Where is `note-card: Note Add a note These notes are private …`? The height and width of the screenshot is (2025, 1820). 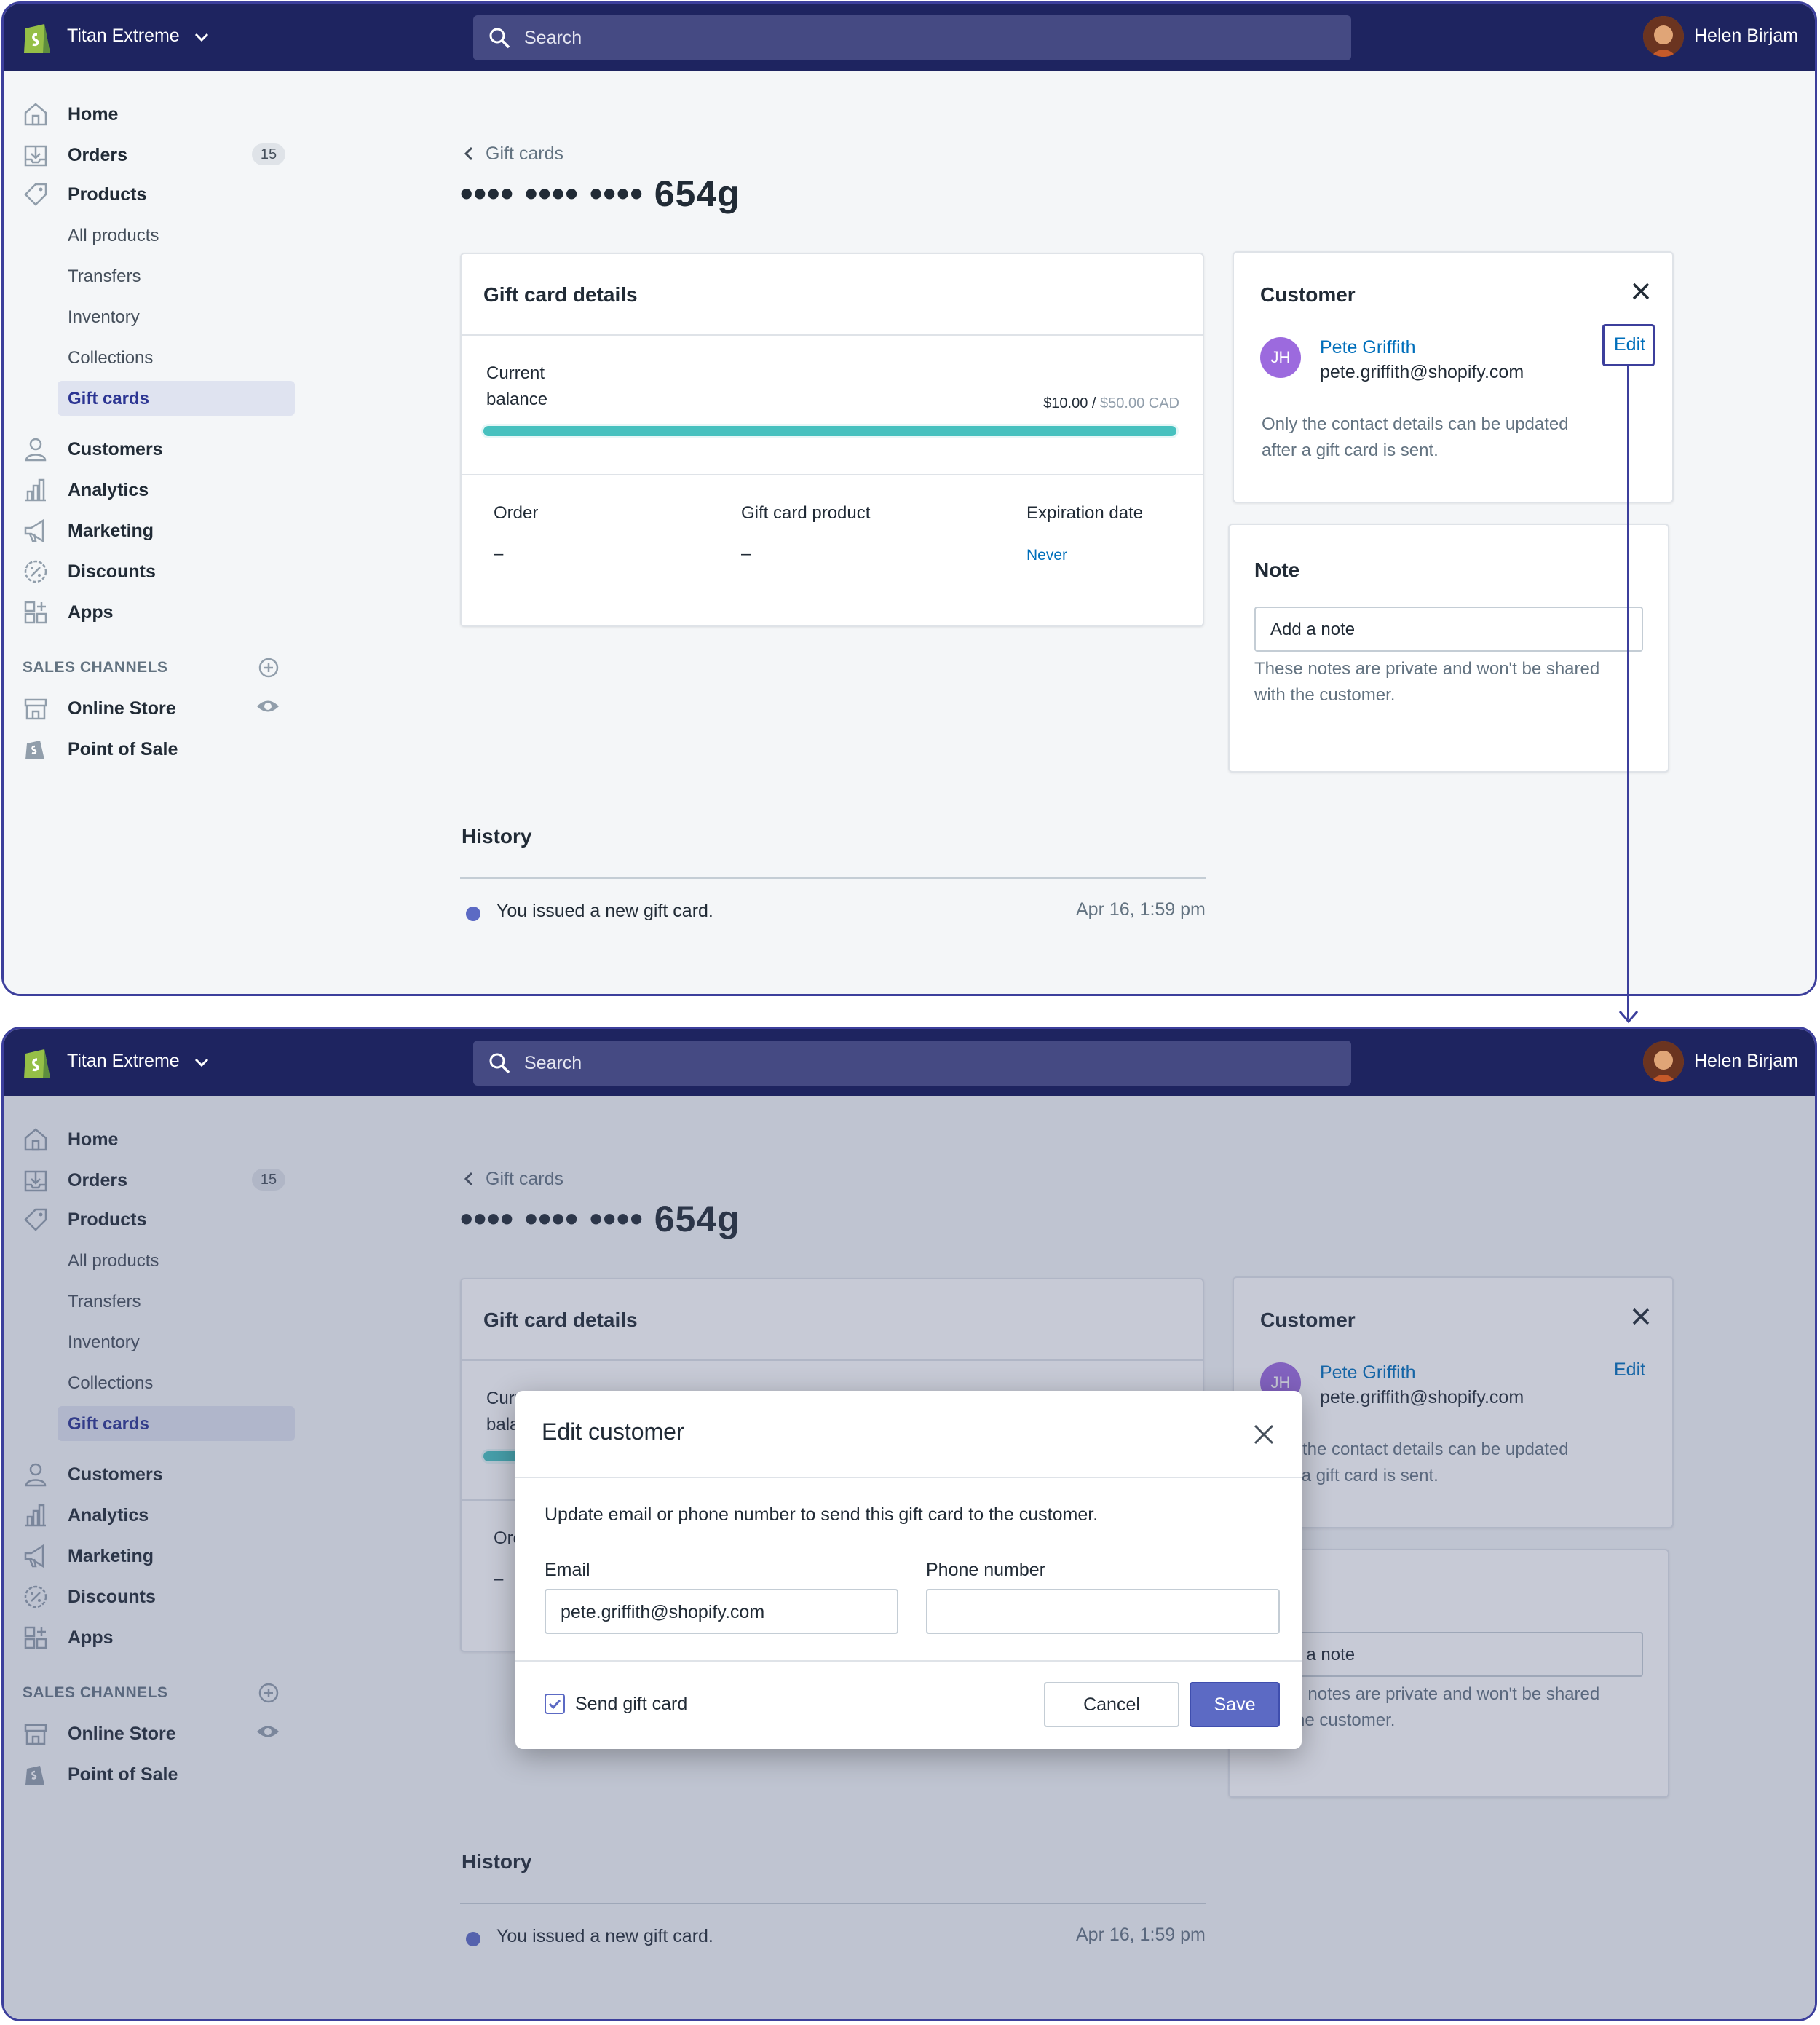 note-card: Note Add a note These notes are private … is located at coordinates (1448, 648).